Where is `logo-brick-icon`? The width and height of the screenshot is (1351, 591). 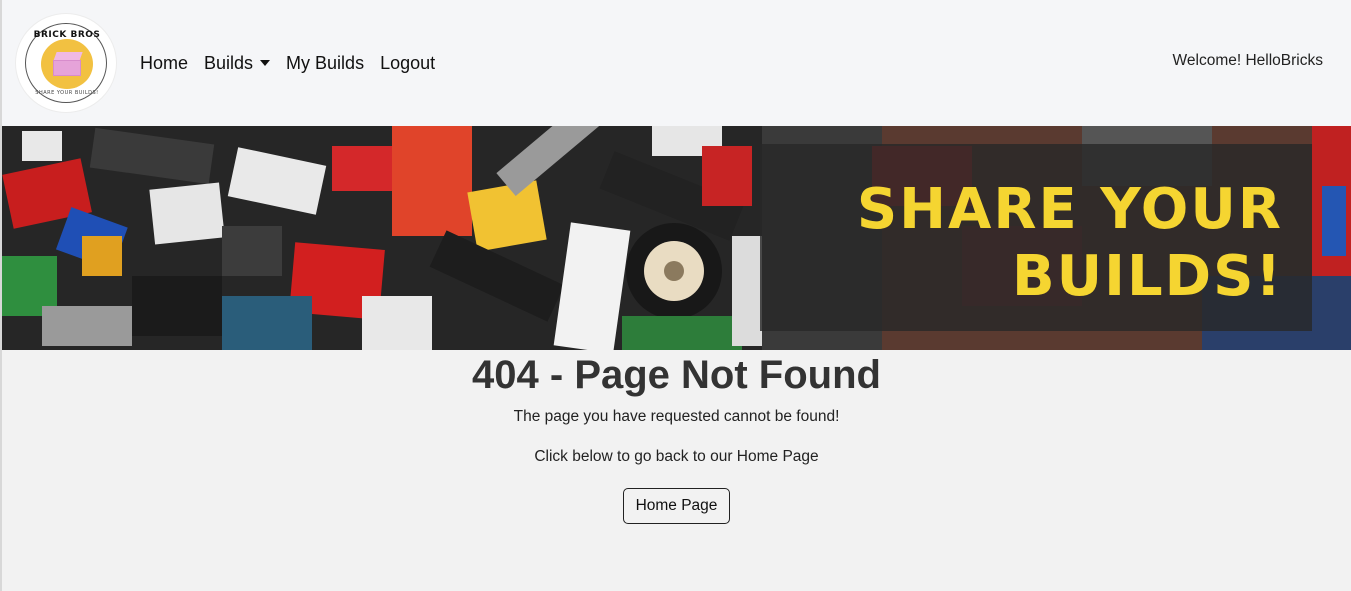 logo-brick-icon is located at coordinates (67, 68).